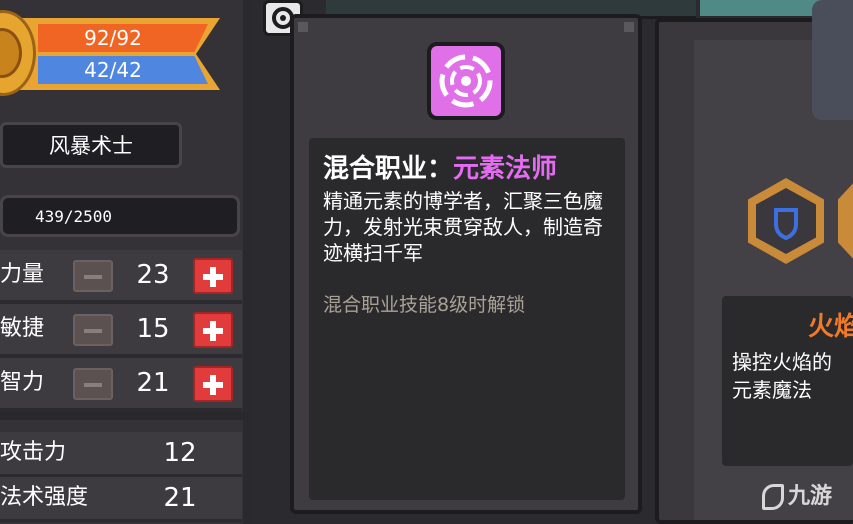 The width and height of the screenshot is (853, 524). What do you see at coordinates (773, 497) in the screenshot?
I see `logo-icon` at bounding box center [773, 497].